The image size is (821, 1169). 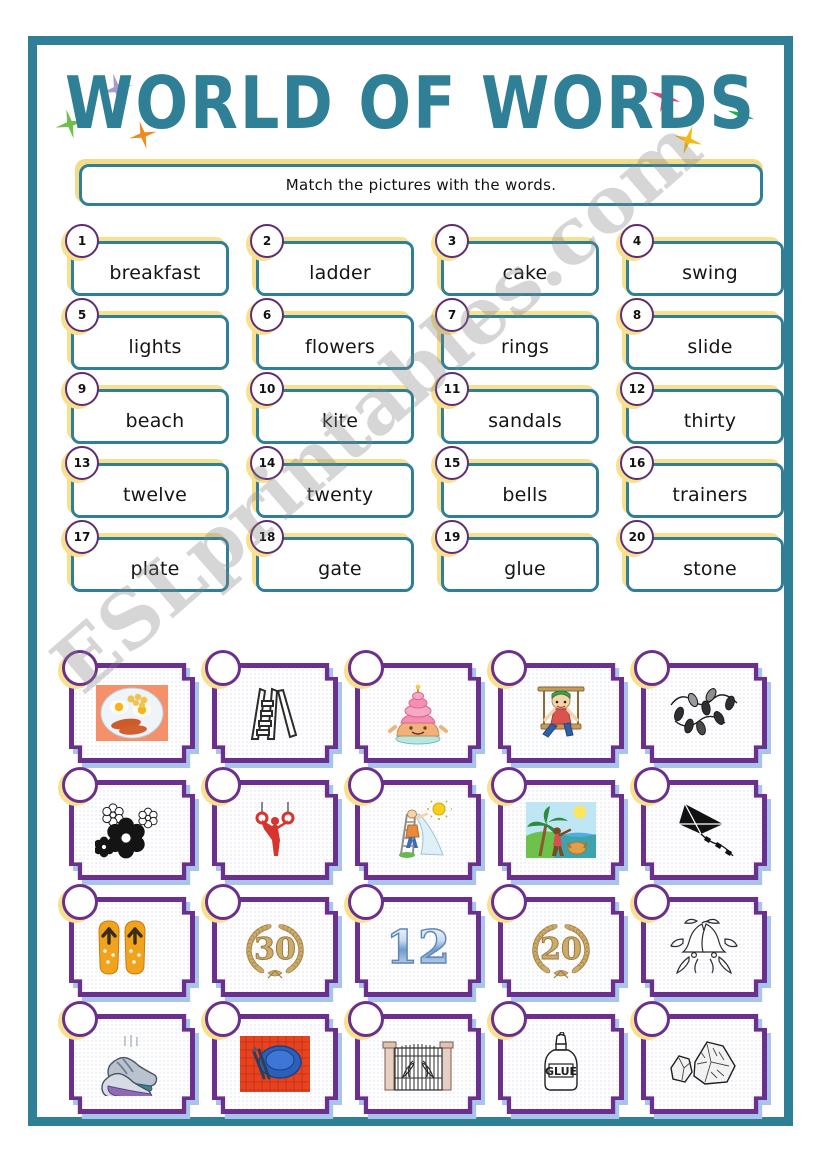 I want to click on word-card-row: plate 17 gate 18 glue 19 stone 20, so click(x=422, y=561).